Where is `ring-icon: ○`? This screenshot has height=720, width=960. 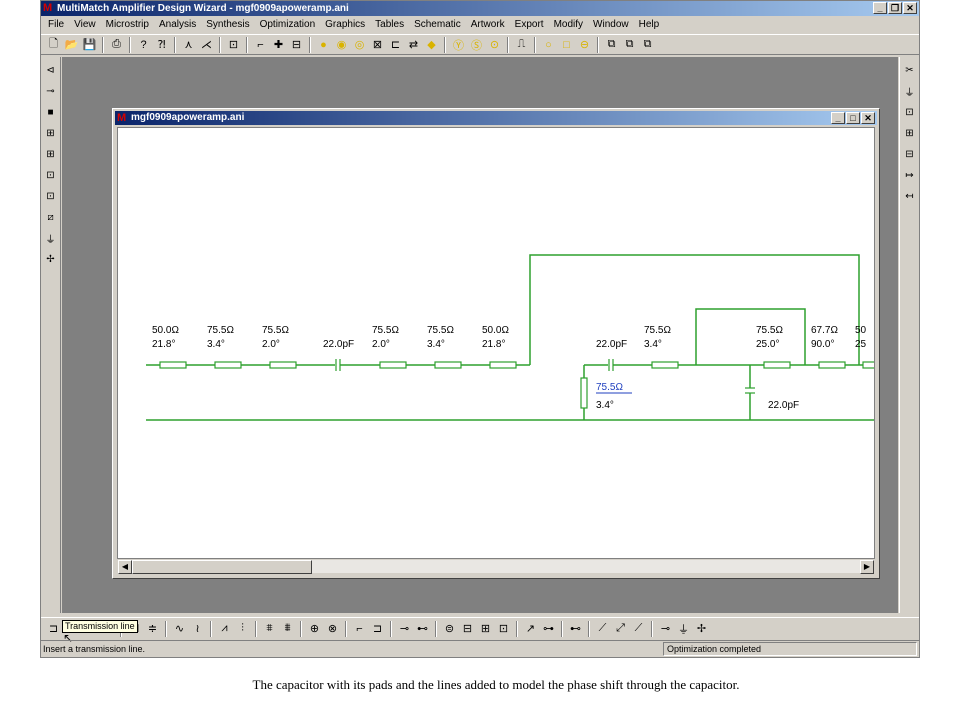
ring-icon: ○ is located at coordinates (548, 44).